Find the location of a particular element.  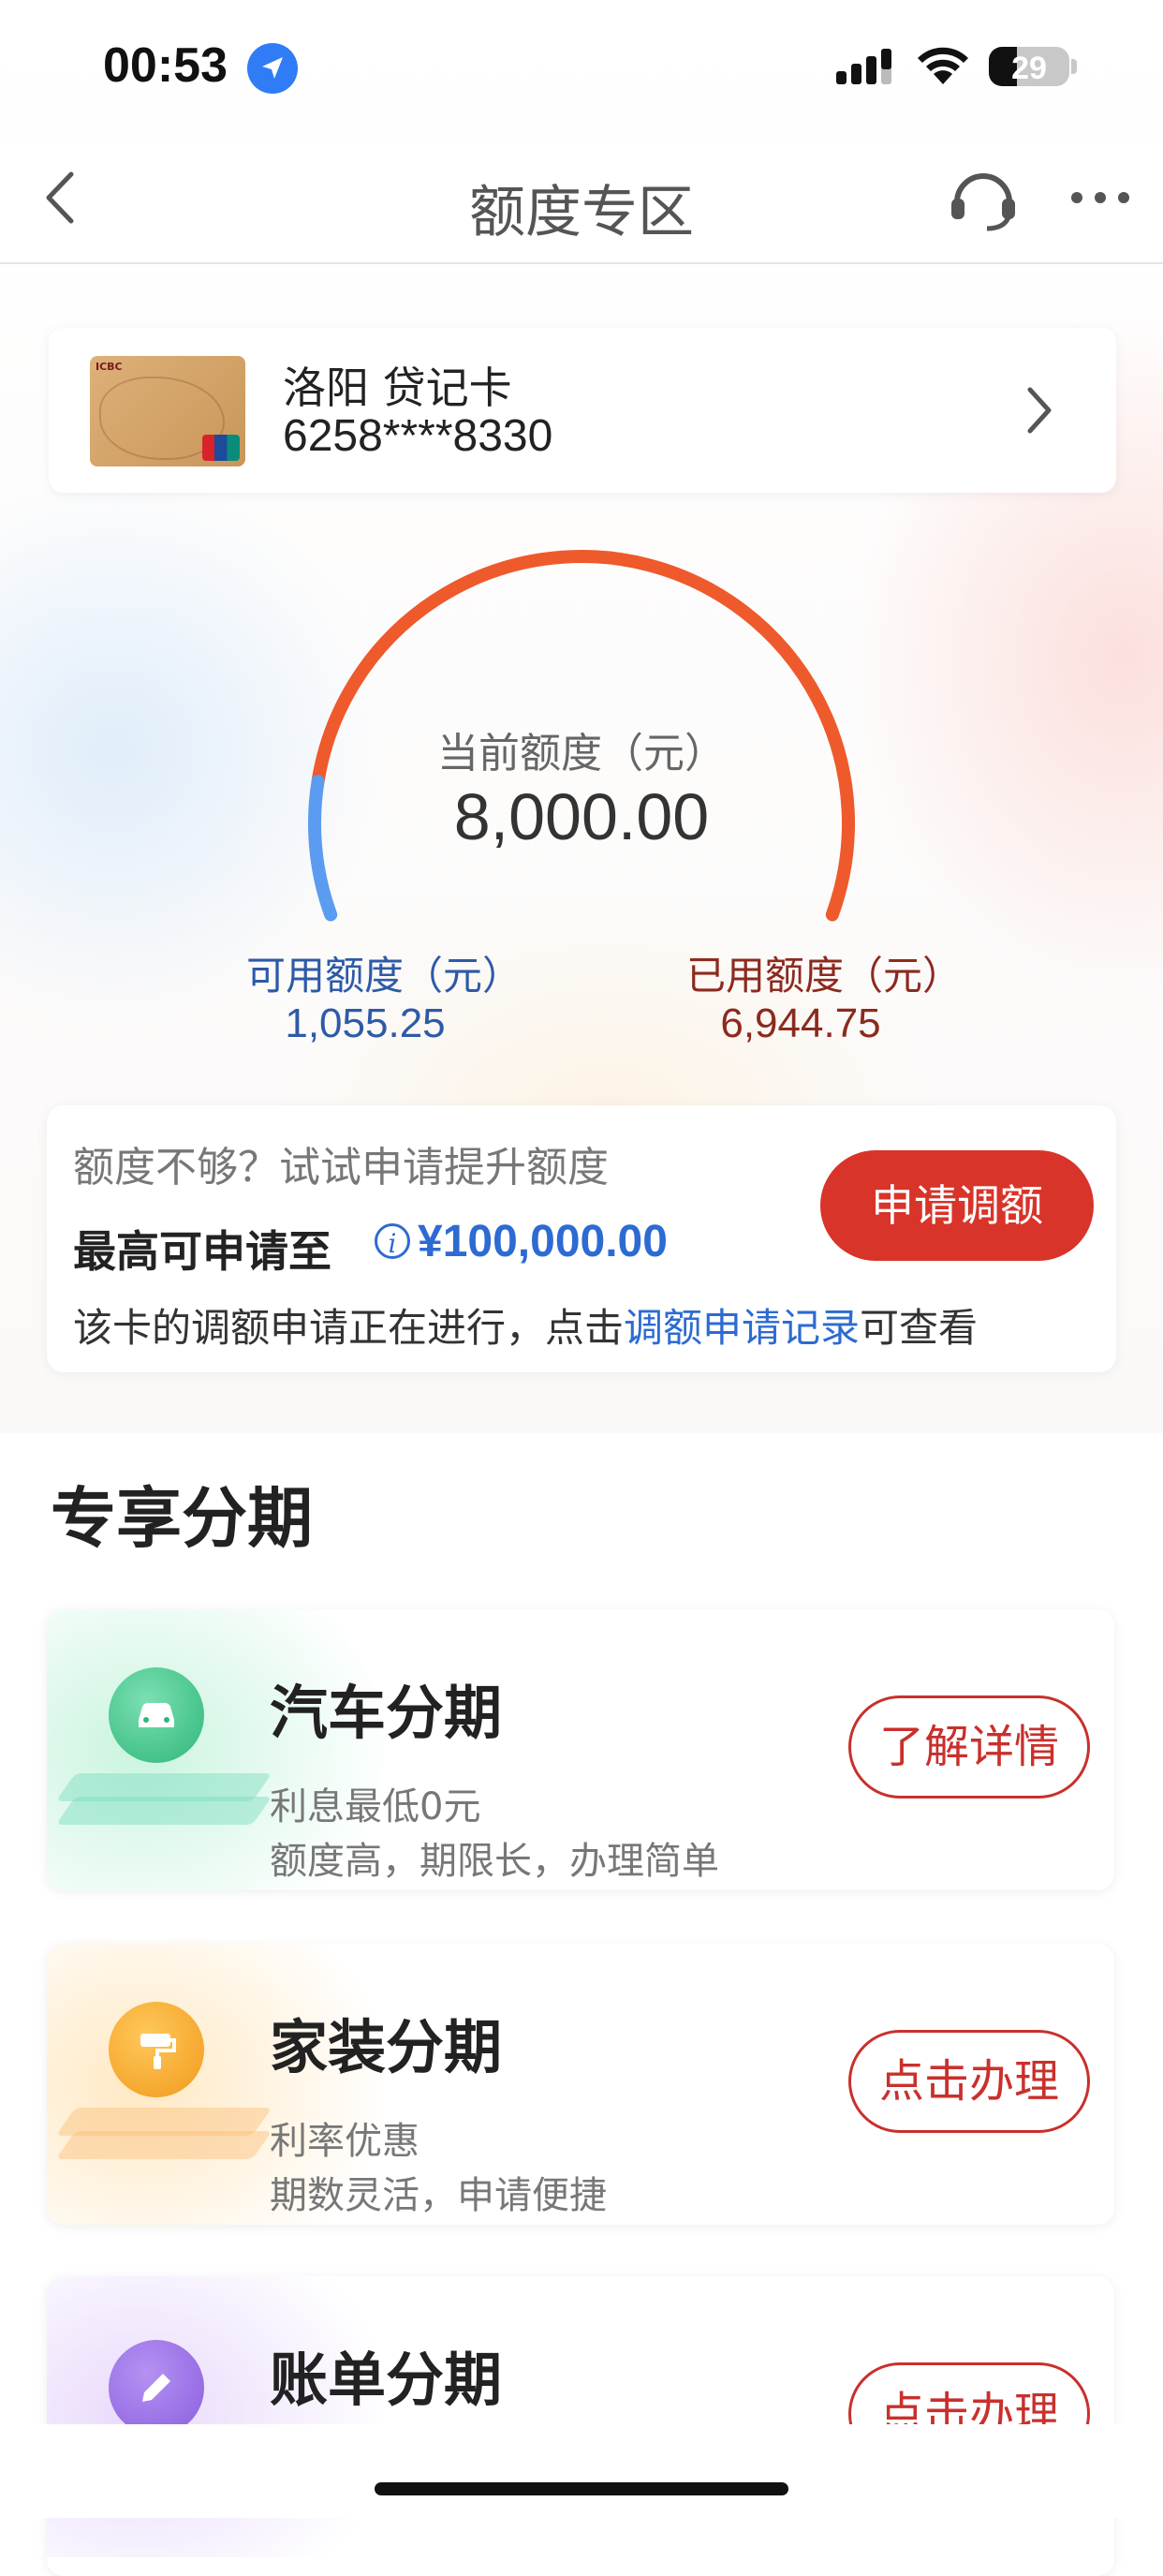

plan-description: 期数灵活，申请便捷 is located at coordinates (438, 2196).